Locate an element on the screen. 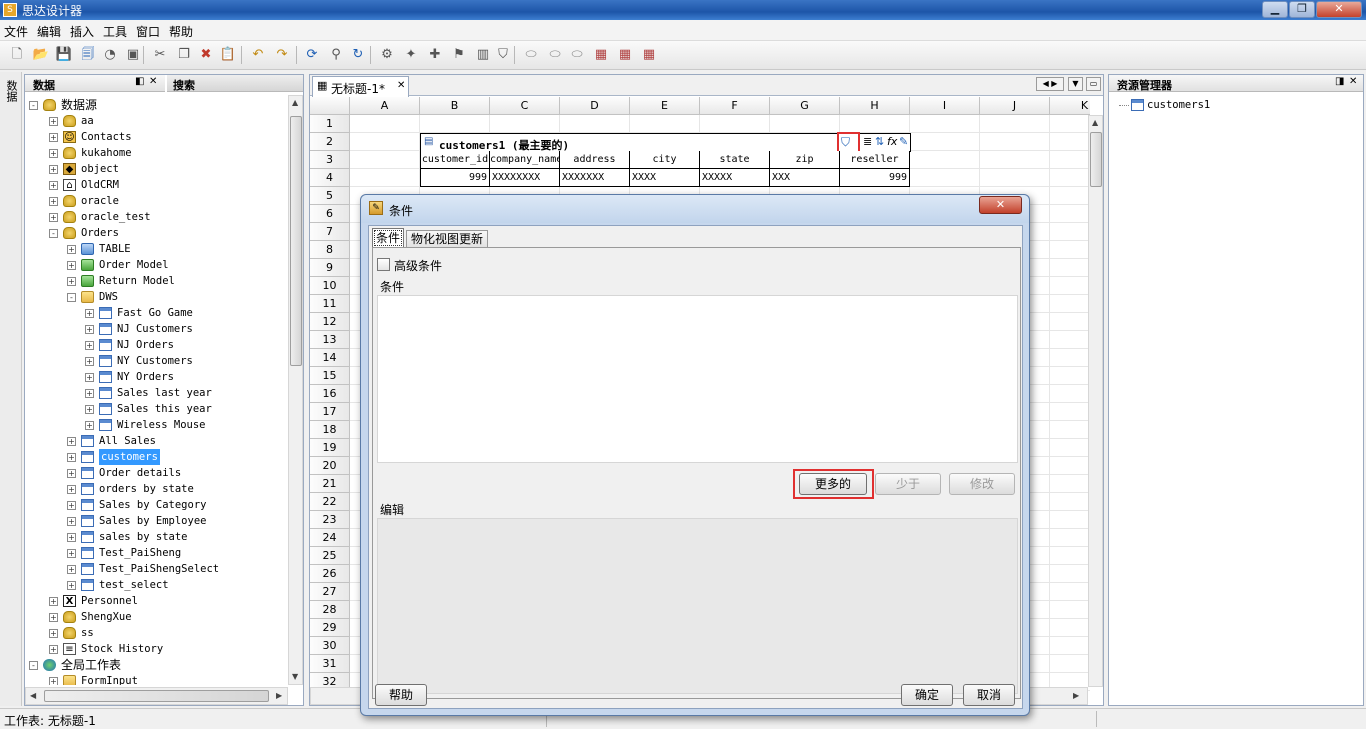 The width and height of the screenshot is (1366, 729). pin-icon: ◧ is located at coordinates (139, 81).